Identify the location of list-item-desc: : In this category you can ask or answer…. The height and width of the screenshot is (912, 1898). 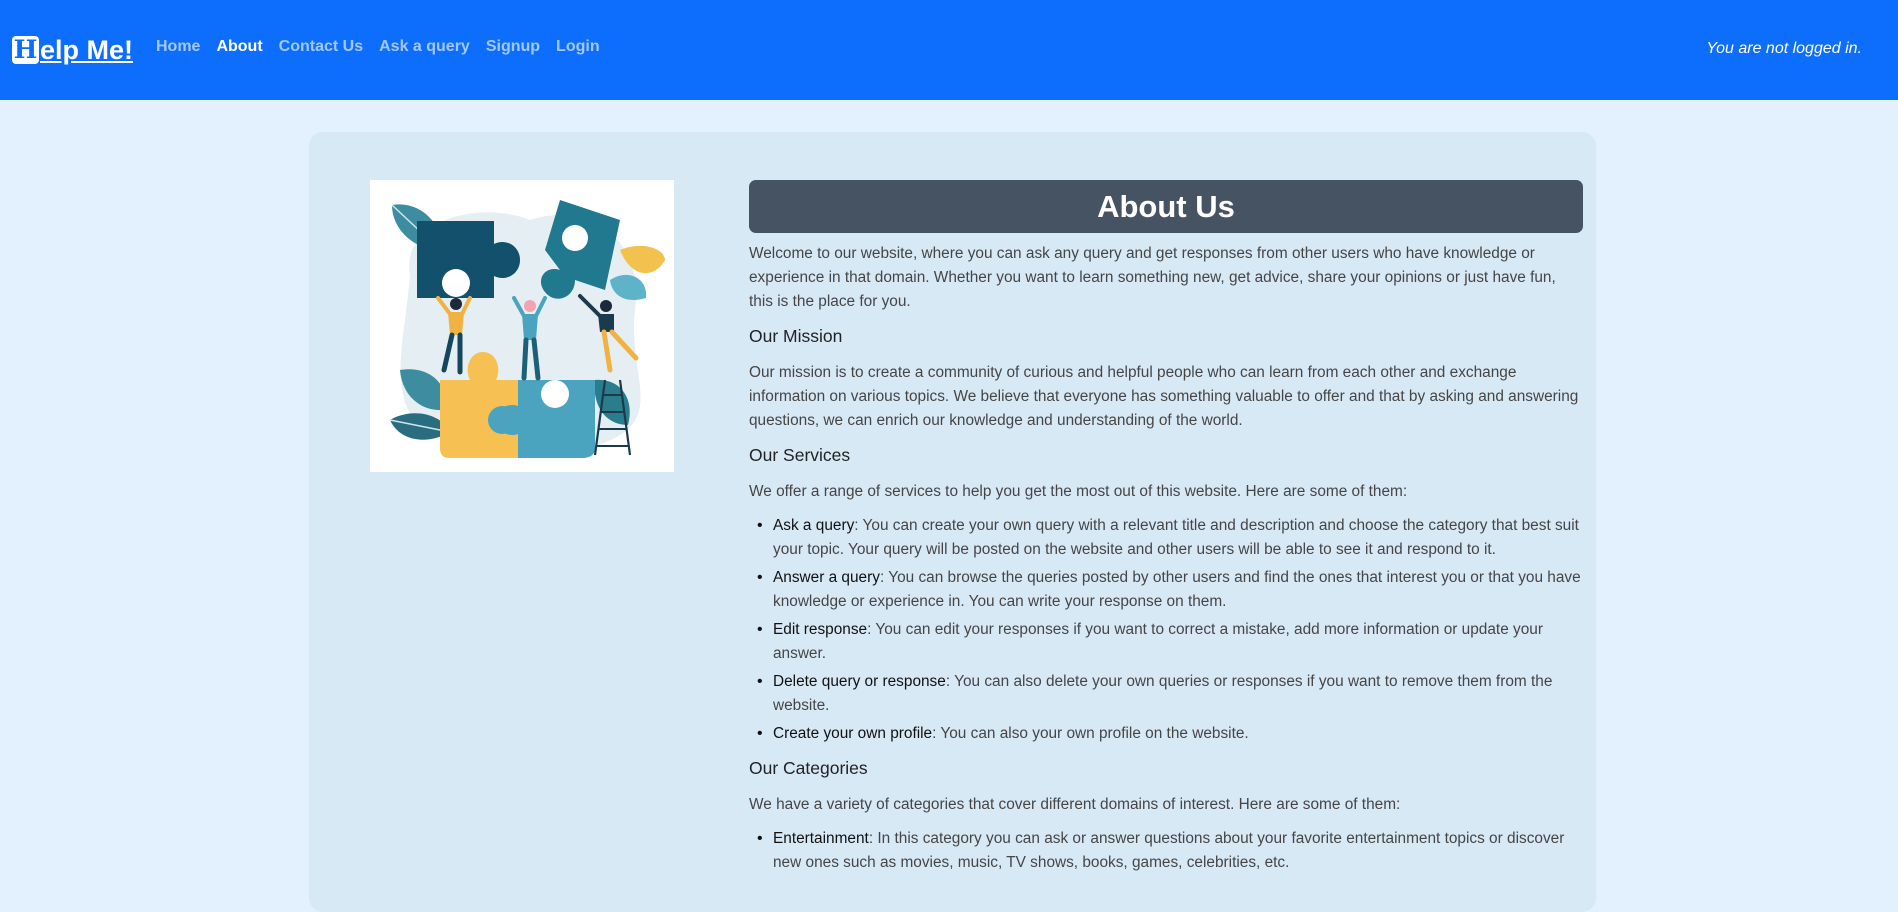
(1169, 850).